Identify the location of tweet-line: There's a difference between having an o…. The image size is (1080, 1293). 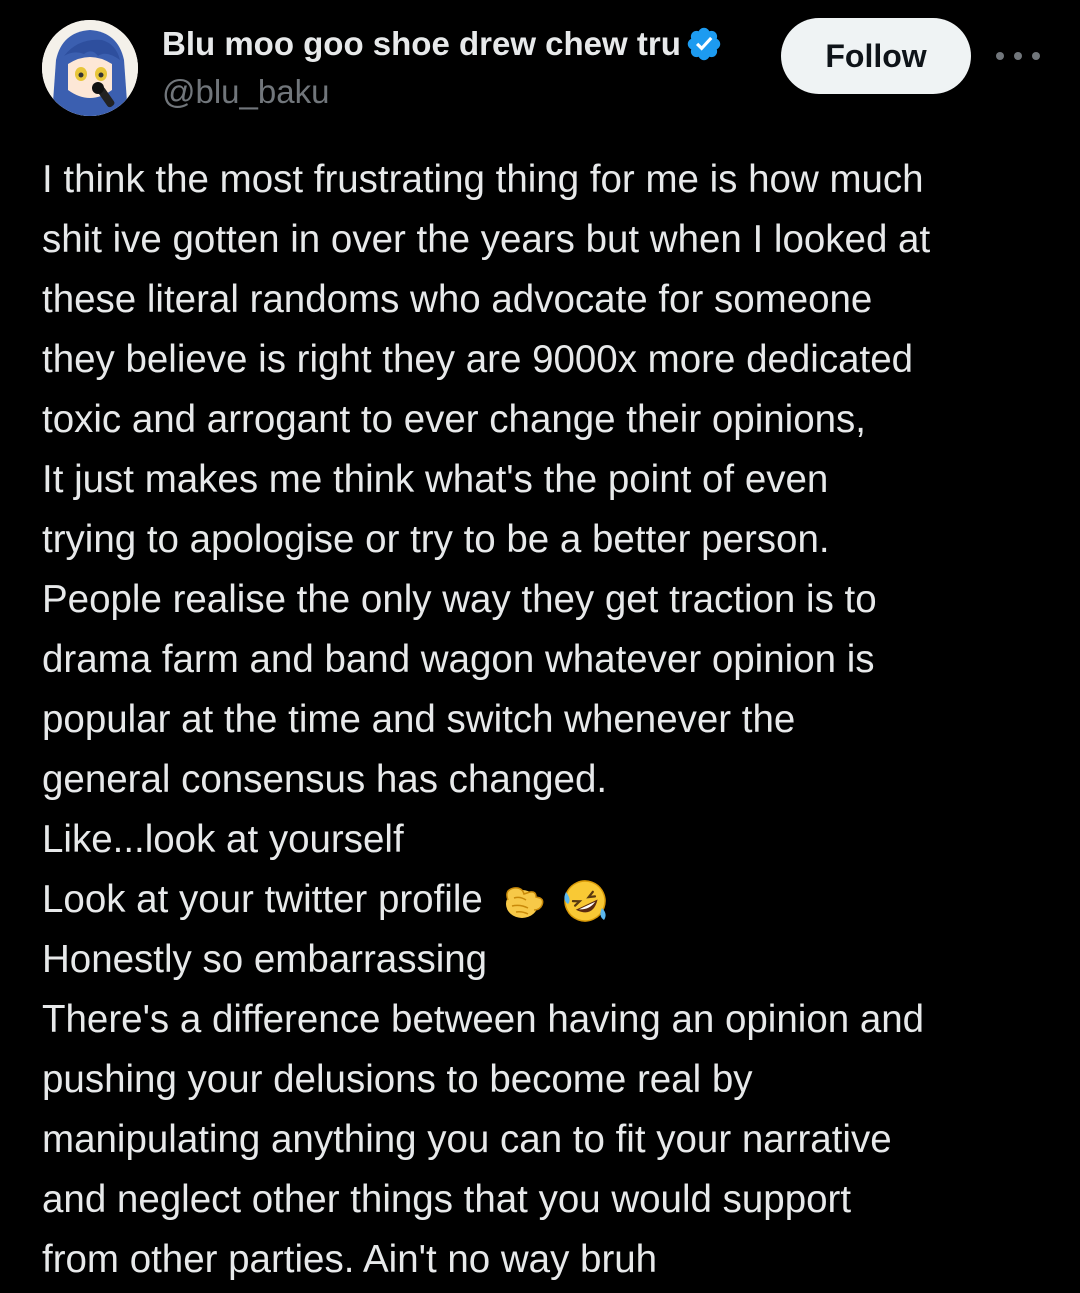
(483, 1019).